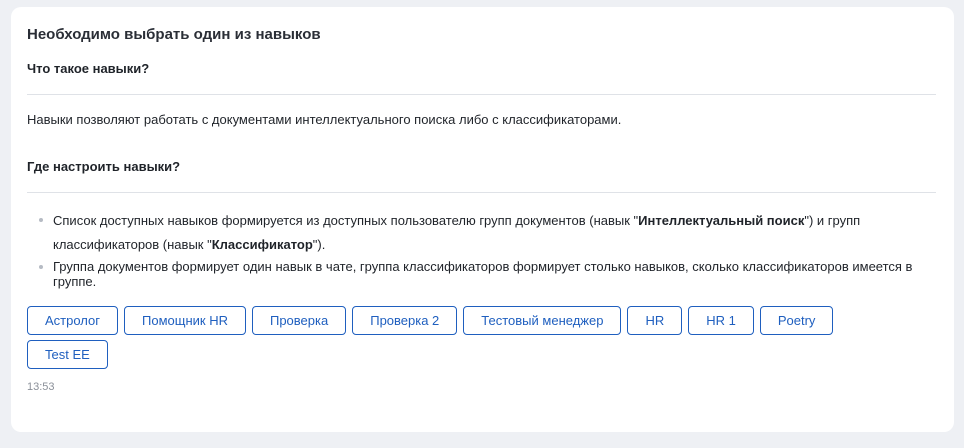  Describe the element at coordinates (299, 320) in the screenshot. I see `skill-button-check: Проверка` at that location.